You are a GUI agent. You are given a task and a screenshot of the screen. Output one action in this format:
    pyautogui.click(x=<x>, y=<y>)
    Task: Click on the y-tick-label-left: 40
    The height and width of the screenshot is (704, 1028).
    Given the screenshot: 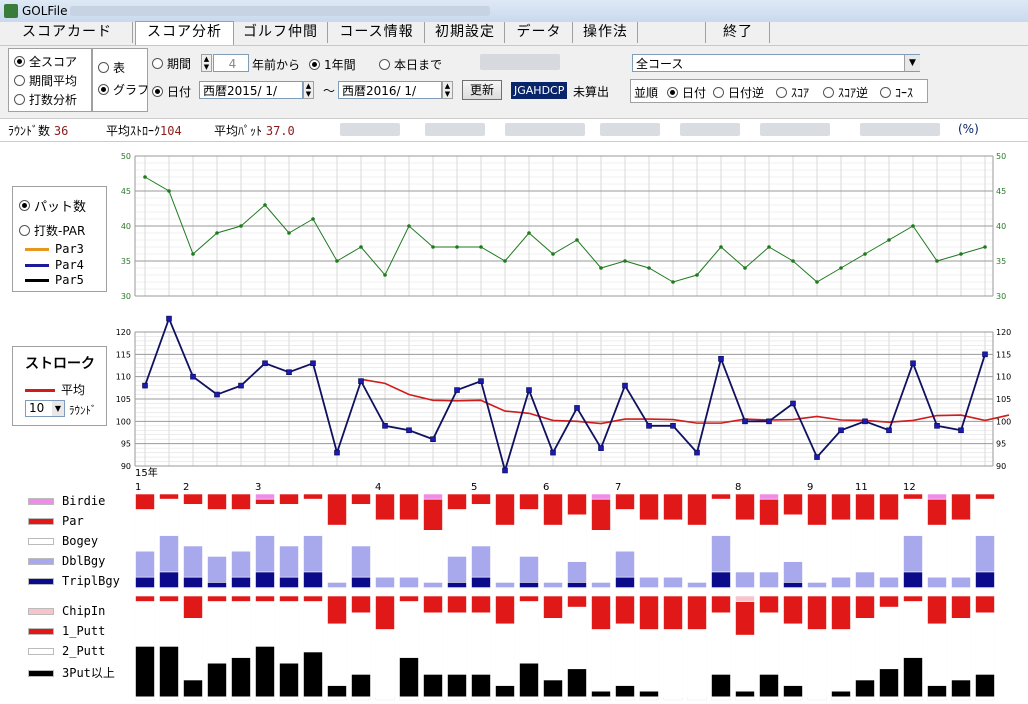 What is the action you would take?
    pyautogui.click(x=126, y=226)
    